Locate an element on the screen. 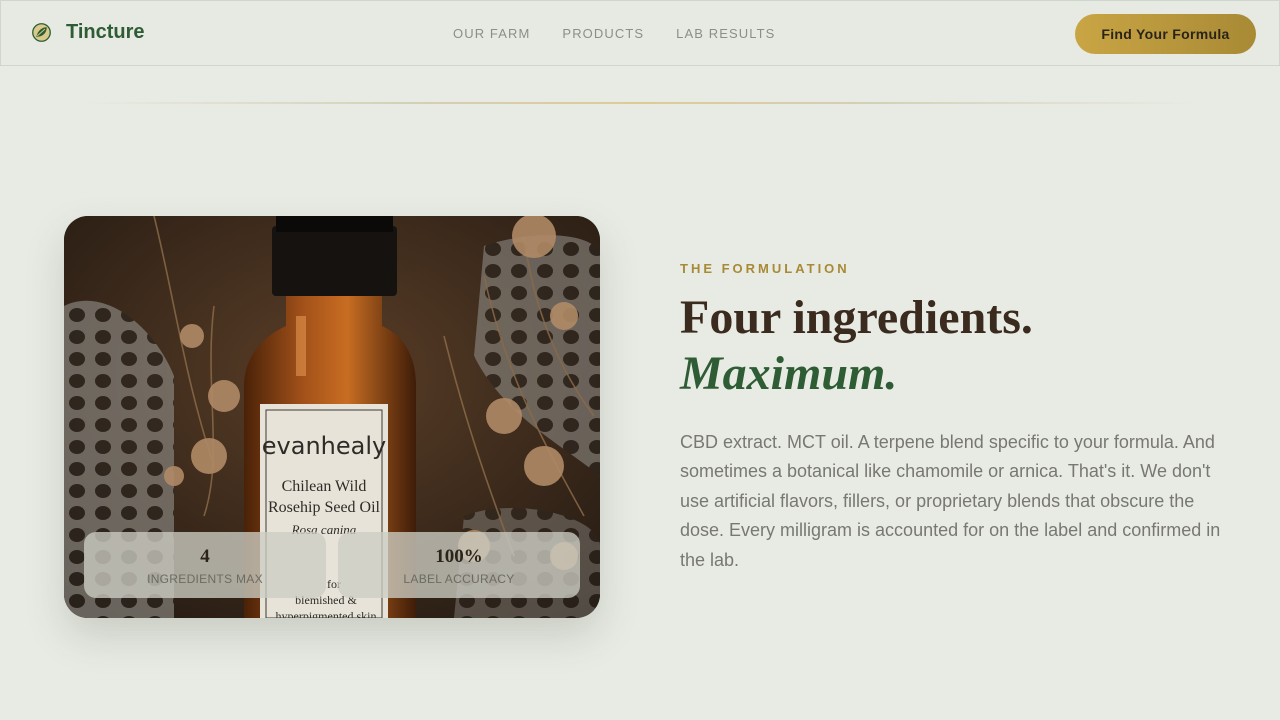  main-nav: OUR FARM PRODUCTS LAB RESULTS is located at coordinates (614, 33).